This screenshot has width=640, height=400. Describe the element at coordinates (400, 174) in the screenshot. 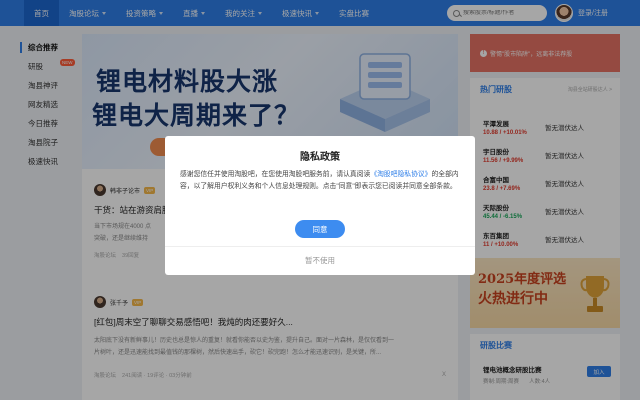

I see `privacy-agreement-link: 《淘股吧隐私协议》` at that location.